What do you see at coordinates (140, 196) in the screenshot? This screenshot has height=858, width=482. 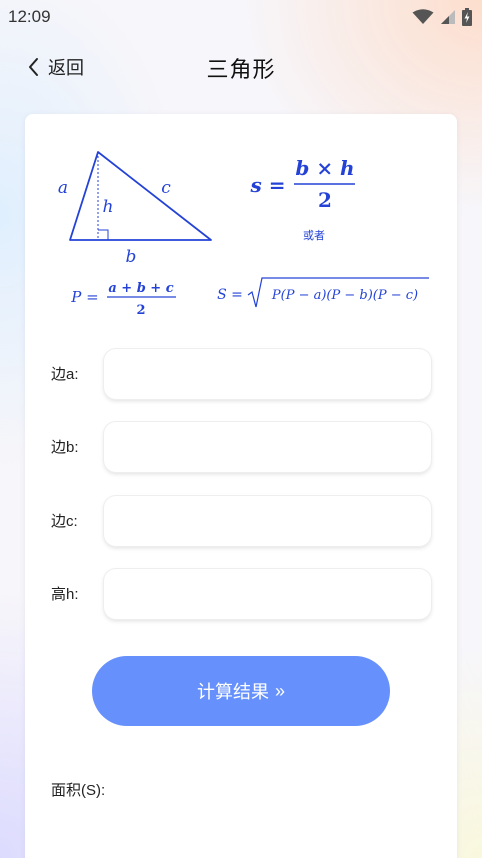 I see `triangle-shape` at bounding box center [140, 196].